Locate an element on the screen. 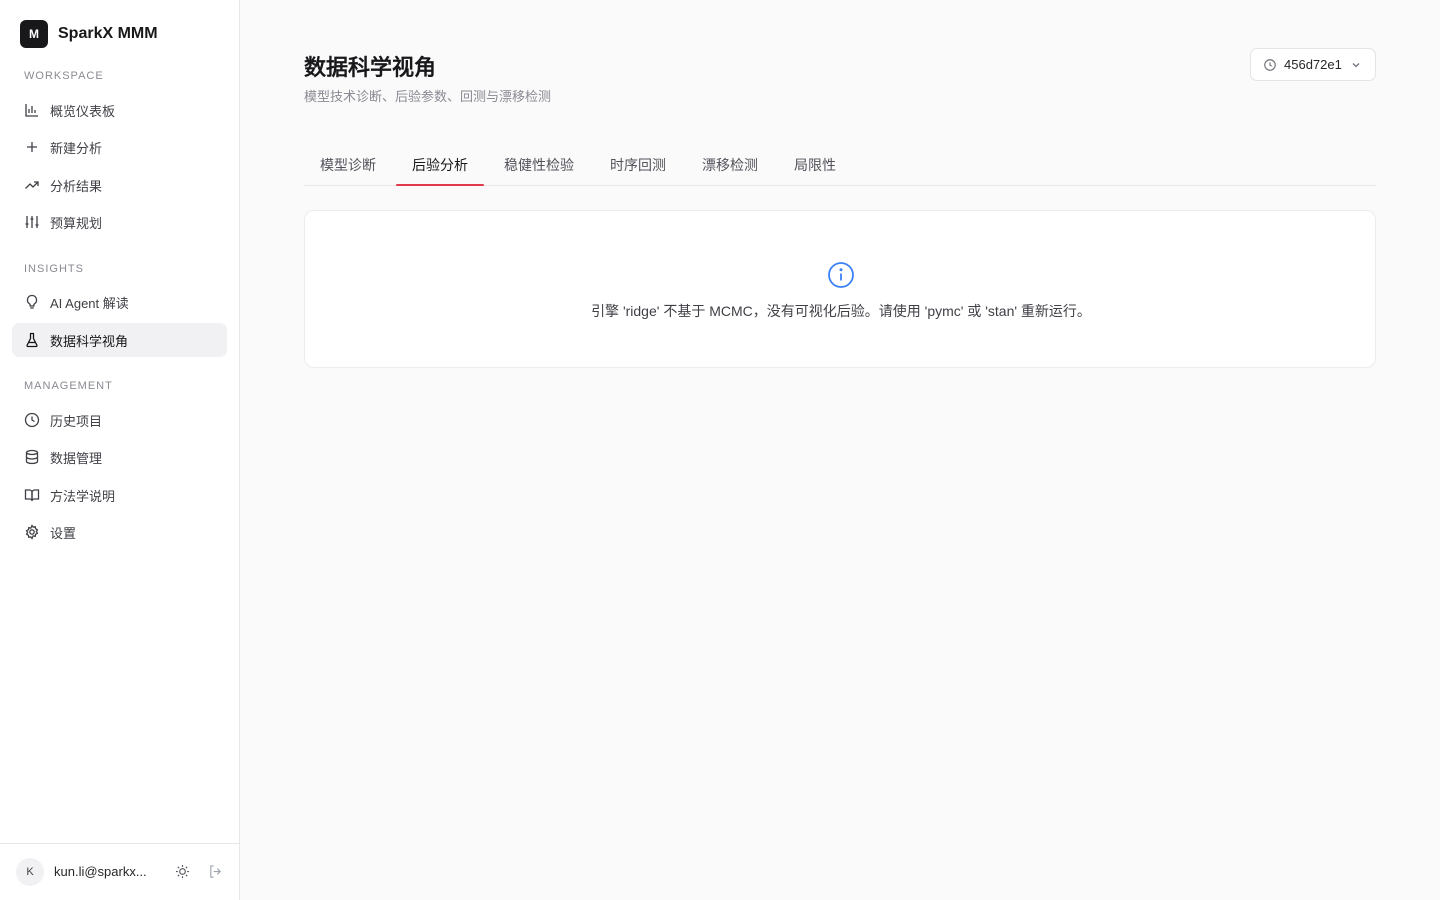 The height and width of the screenshot is (900, 1440). sun-icon is located at coordinates (182, 873).